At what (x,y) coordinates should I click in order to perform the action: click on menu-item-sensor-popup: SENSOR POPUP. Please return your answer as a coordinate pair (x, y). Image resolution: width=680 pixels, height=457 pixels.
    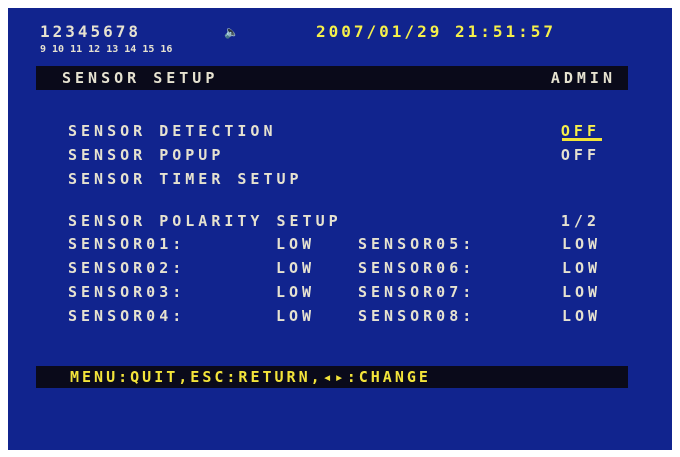
    Looking at the image, I should click on (146, 155).